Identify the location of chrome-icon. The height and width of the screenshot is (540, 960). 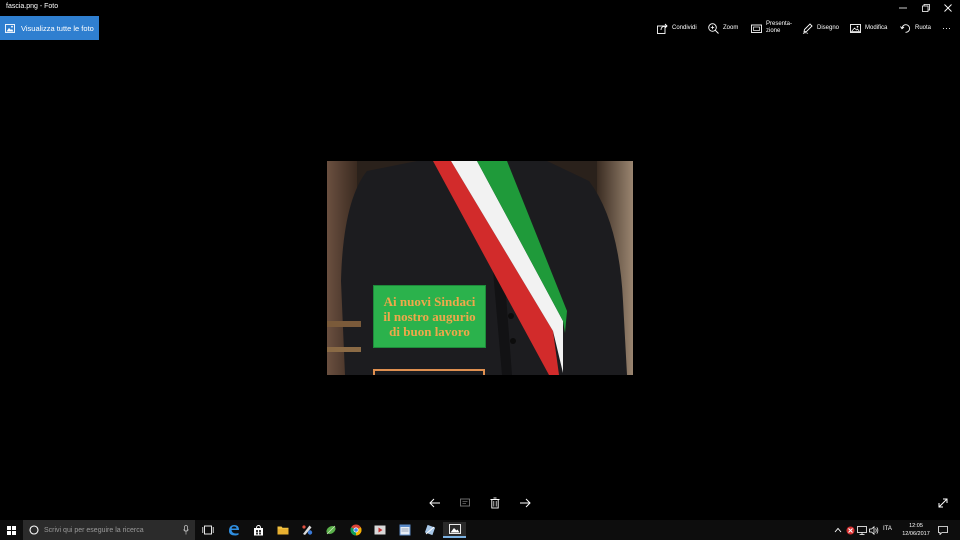
(356, 530).